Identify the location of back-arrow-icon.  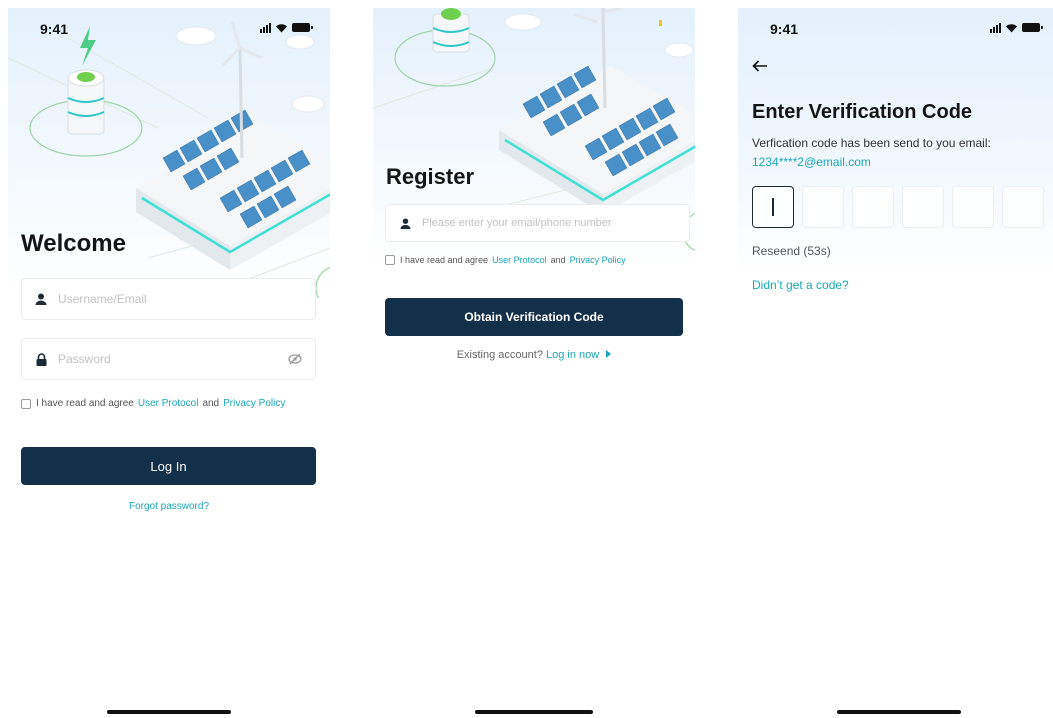
(760, 66).